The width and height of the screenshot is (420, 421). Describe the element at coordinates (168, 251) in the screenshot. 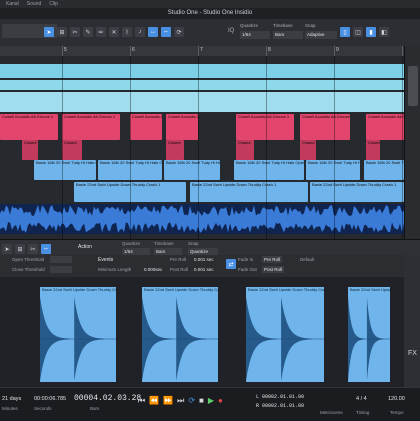

I see `editor-timebase-select: Bars` at that location.